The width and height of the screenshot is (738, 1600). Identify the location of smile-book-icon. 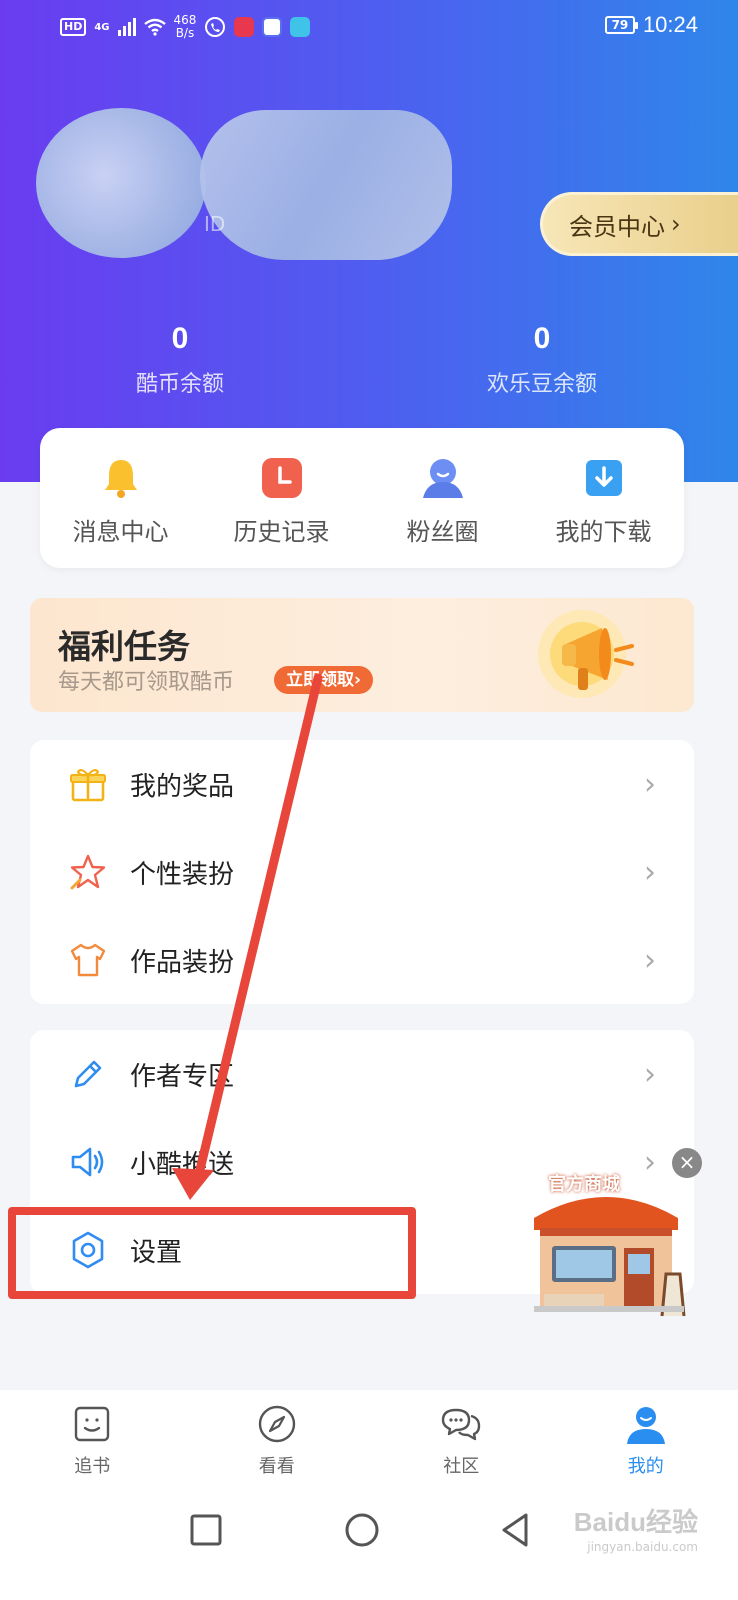
(92, 1424).